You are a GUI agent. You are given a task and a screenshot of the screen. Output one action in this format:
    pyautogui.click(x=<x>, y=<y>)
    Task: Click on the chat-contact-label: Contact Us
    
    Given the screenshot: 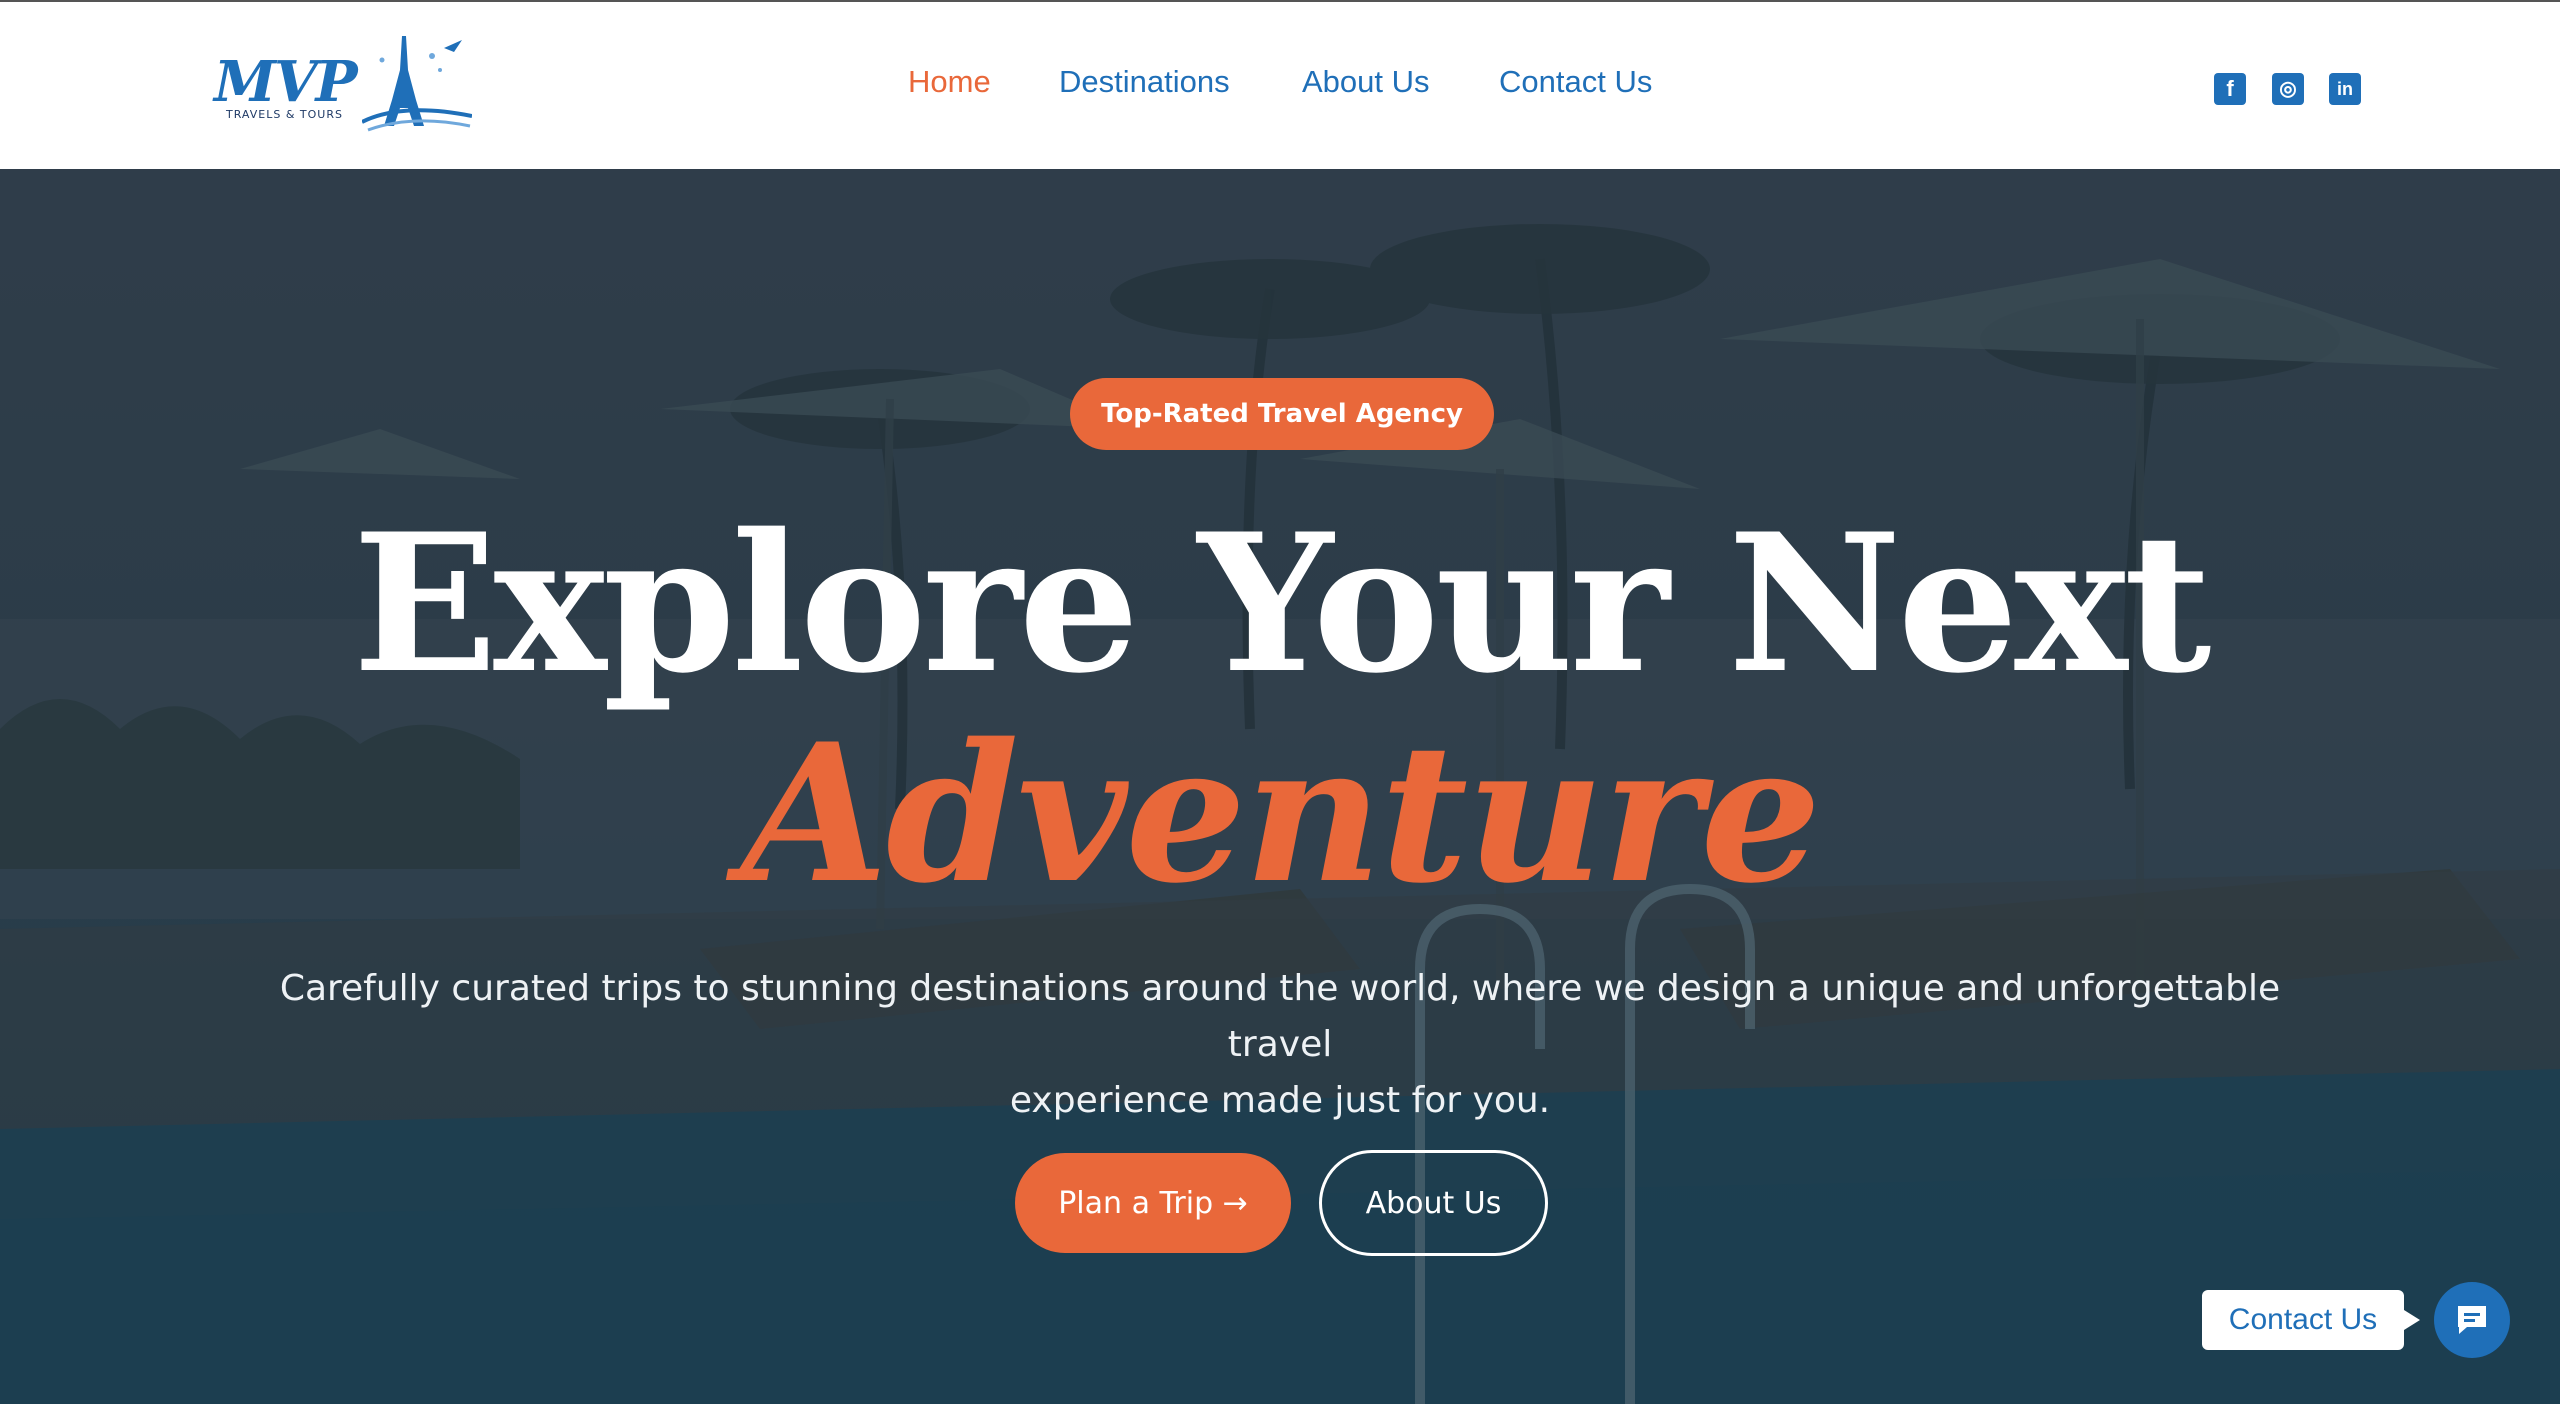 What is the action you would take?
    pyautogui.click(x=2311, y=1320)
    